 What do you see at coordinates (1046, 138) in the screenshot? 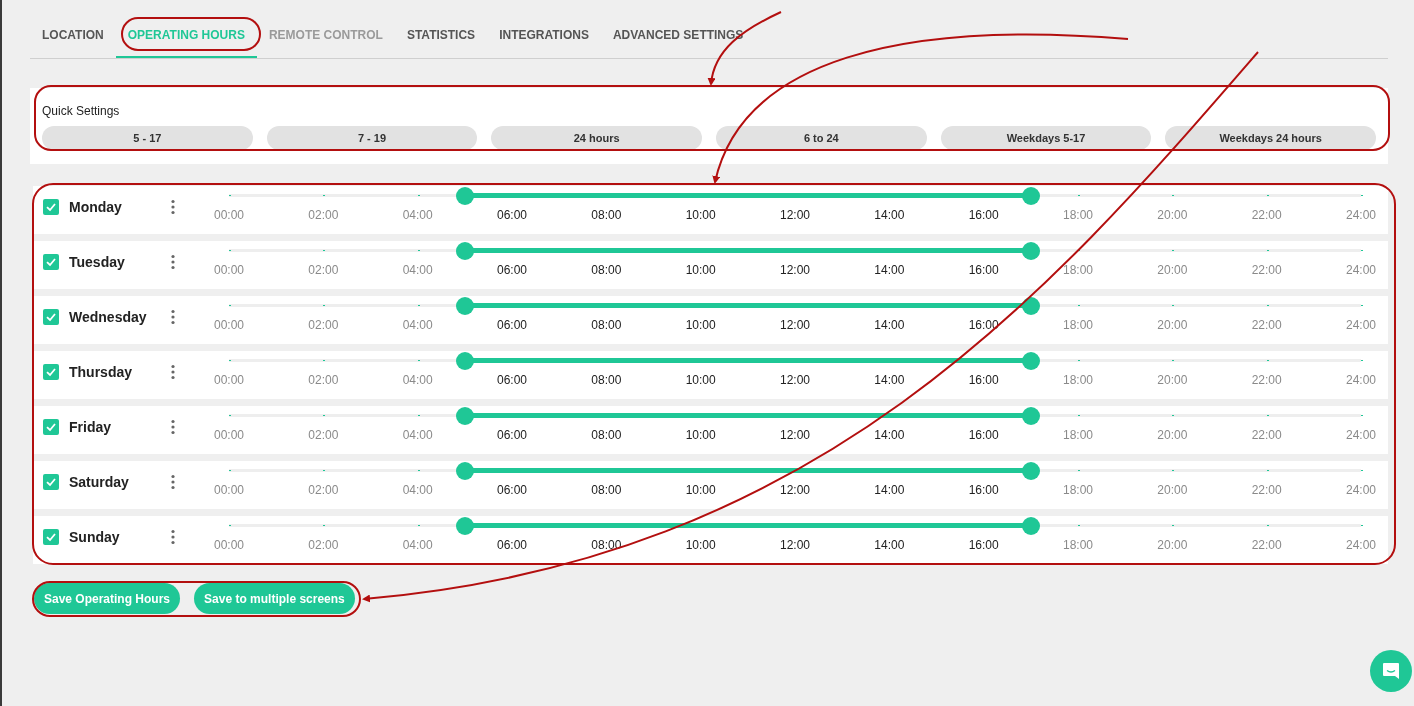
I see `preset-button: Weekdays 5-17` at bounding box center [1046, 138].